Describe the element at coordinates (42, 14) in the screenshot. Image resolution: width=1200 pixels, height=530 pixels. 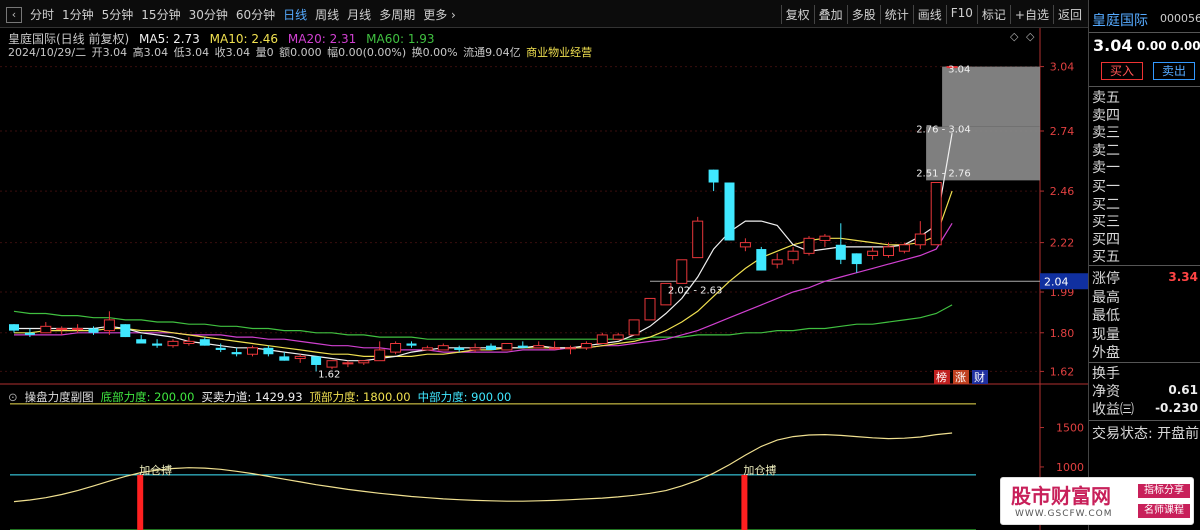
I see `period-tab-0: 分时` at that location.